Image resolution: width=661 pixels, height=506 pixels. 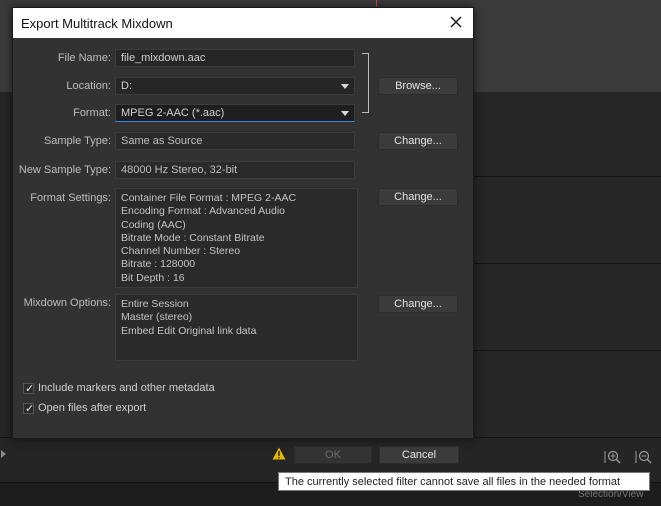 I want to click on format-setting-line: Bitrate : 128000, so click(x=158, y=264).